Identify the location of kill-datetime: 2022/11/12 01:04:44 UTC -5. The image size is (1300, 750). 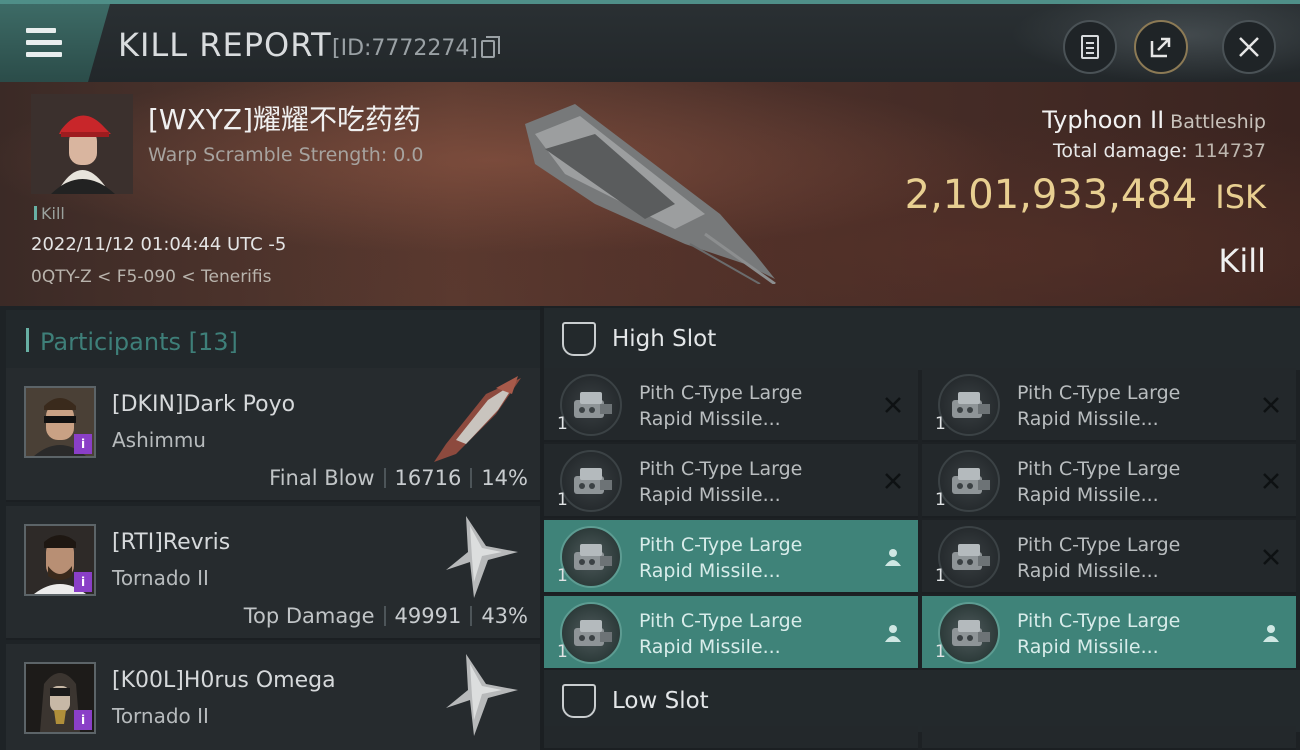
(159, 244).